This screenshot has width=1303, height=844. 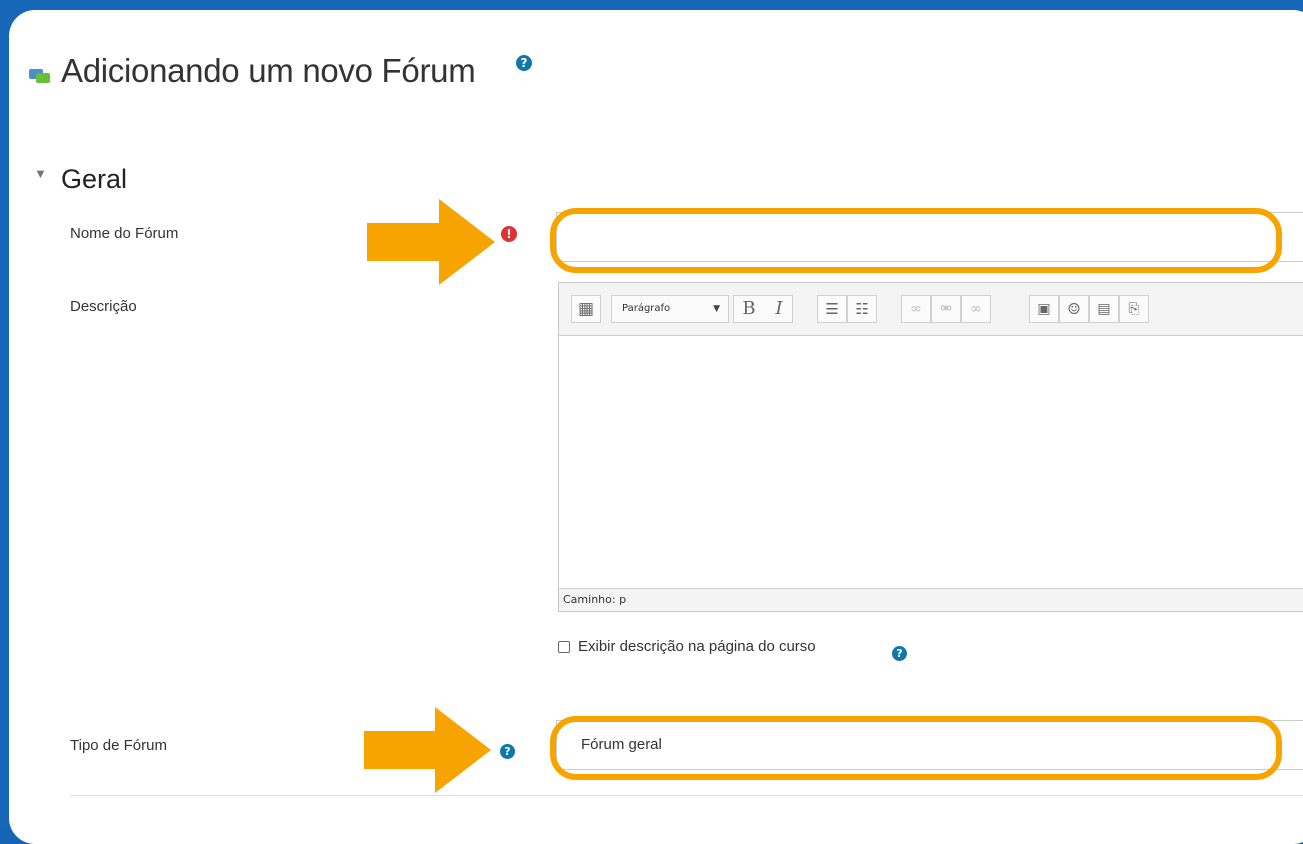 I want to click on paste-icon: ⎘, so click(x=1134, y=309).